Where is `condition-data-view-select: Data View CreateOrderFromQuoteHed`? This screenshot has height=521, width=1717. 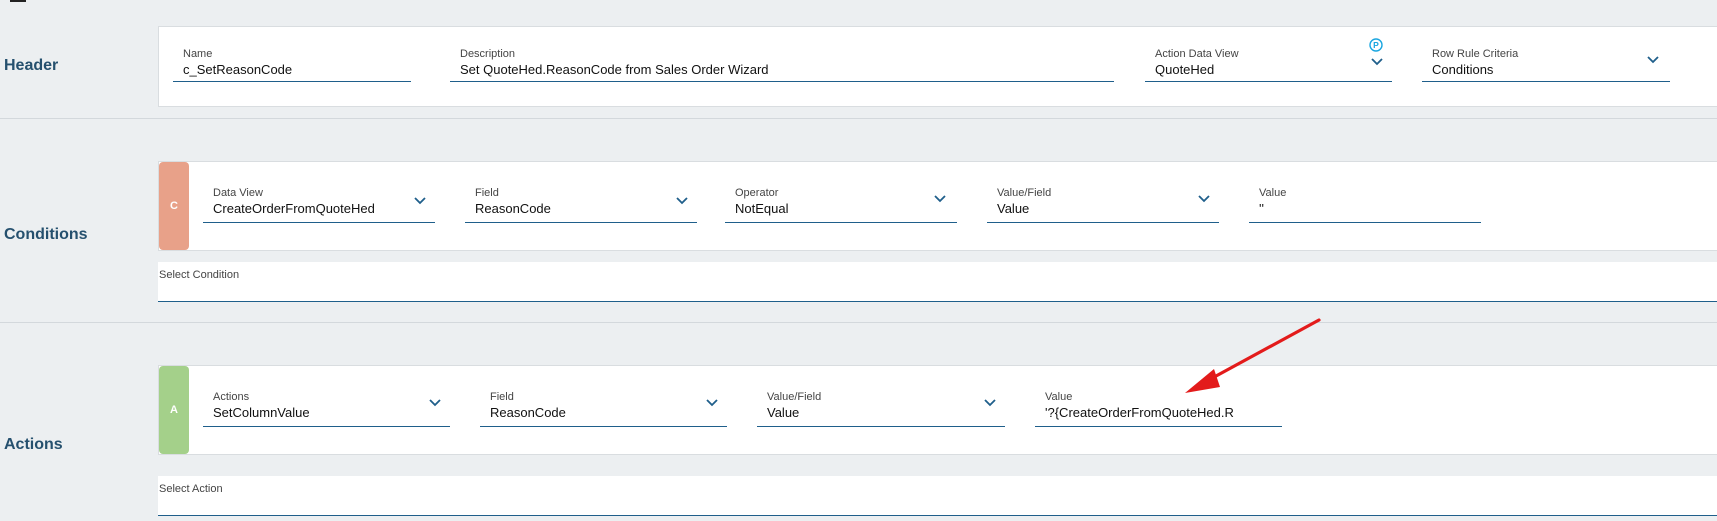
condition-data-view-select: Data View CreateOrderFromQuoteHed is located at coordinates (319, 206).